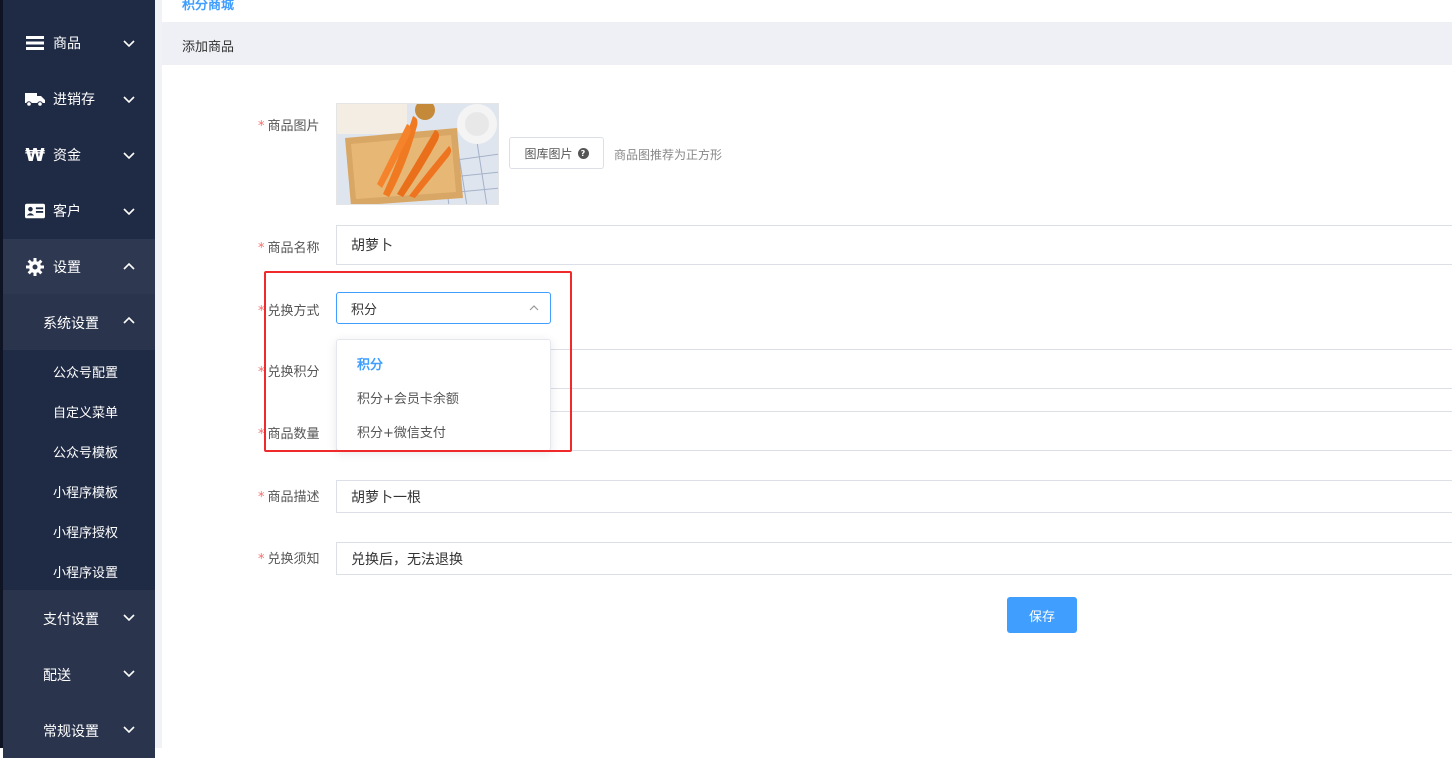 The width and height of the screenshot is (1452, 758). I want to click on exchange-label: * 兑换方式, so click(293, 309).